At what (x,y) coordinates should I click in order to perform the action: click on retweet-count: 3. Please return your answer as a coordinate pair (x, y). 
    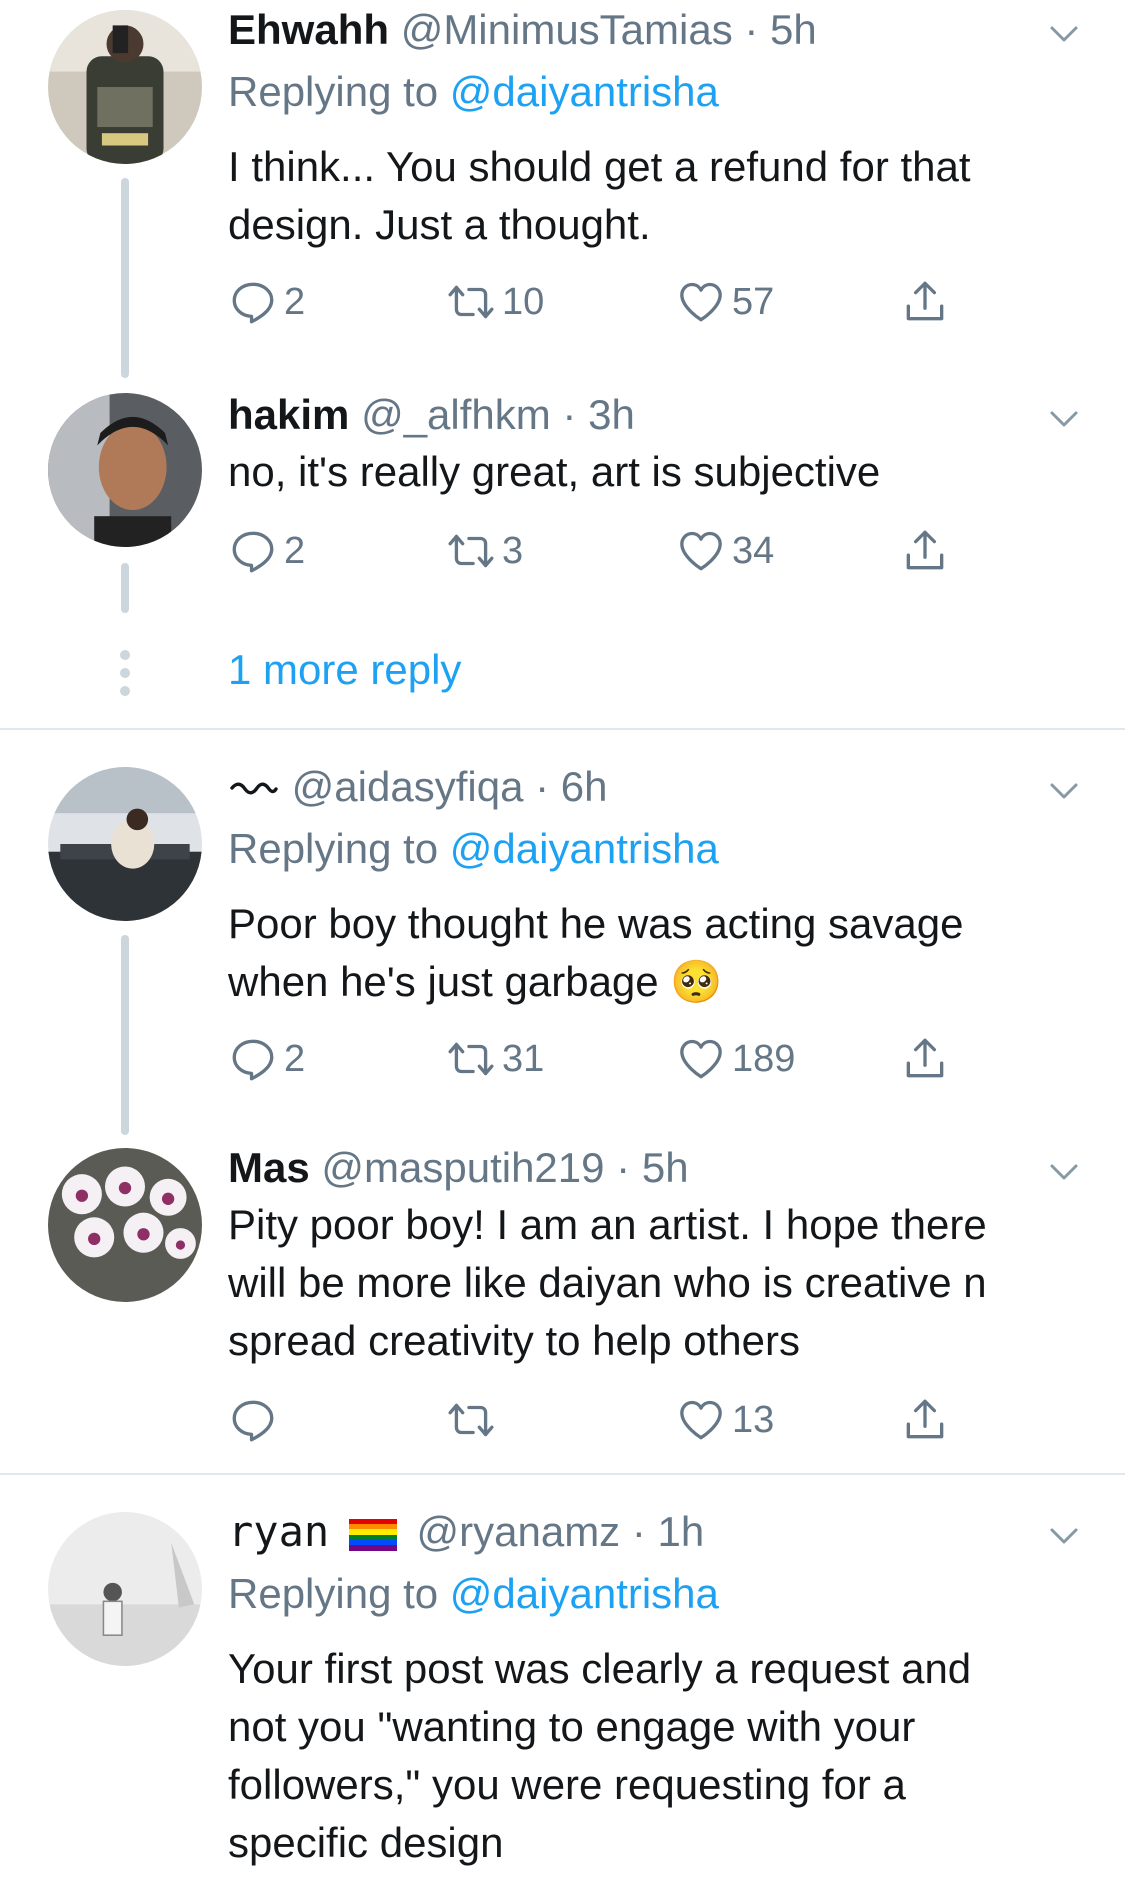
    Looking at the image, I should click on (513, 550).